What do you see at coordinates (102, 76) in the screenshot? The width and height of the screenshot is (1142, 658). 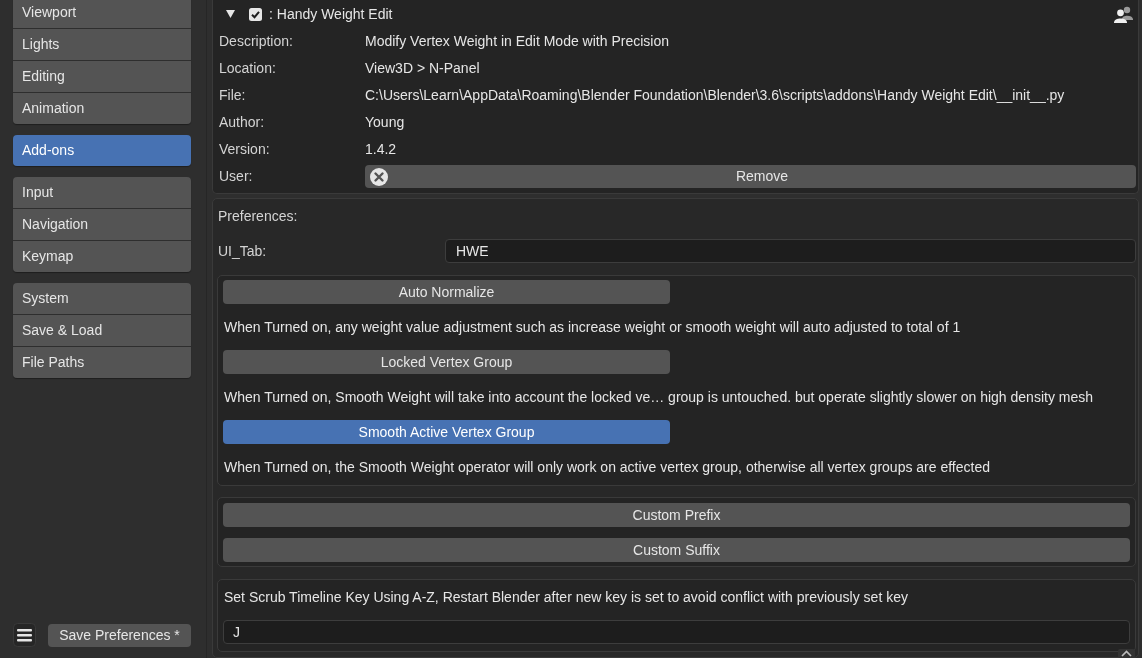 I see `sidebar-tab: Editing` at bounding box center [102, 76].